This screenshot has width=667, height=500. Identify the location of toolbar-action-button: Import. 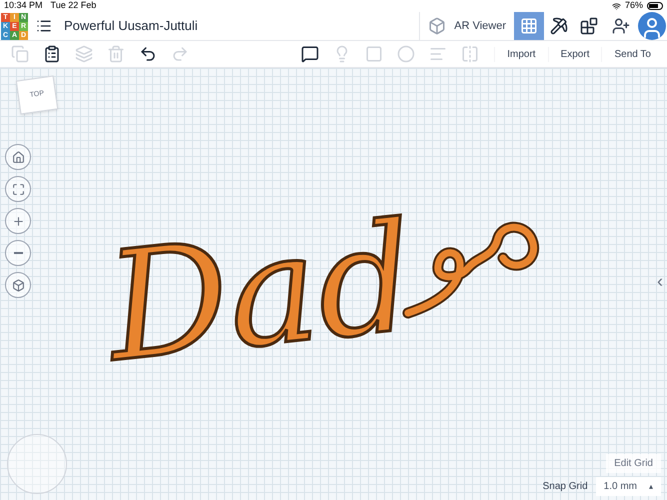
(521, 54).